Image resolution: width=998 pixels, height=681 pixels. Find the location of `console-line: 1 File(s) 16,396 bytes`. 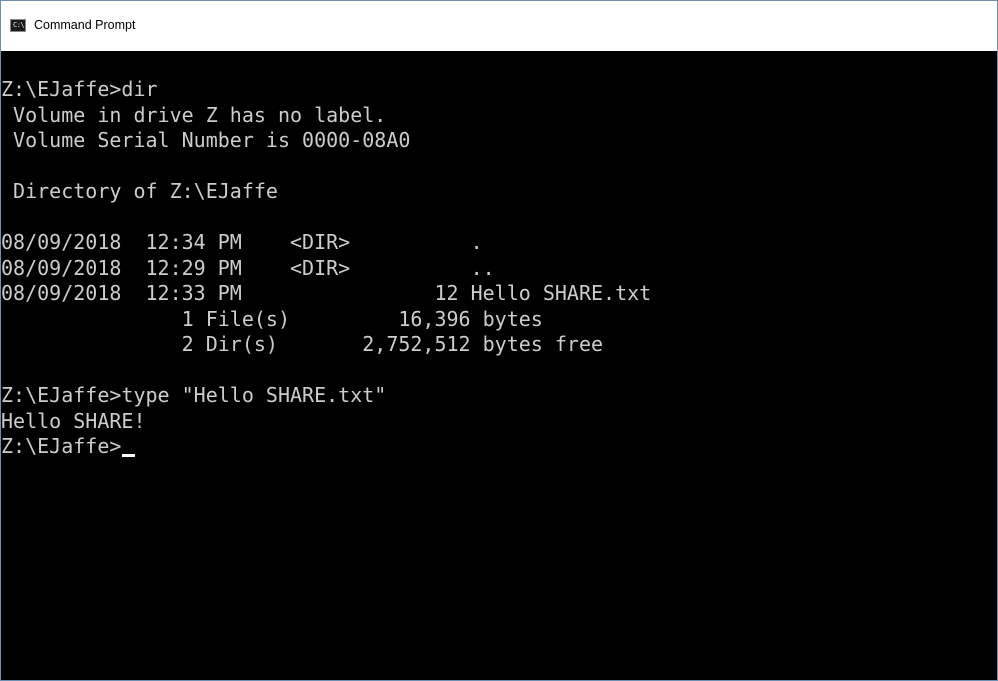

console-line: 1 File(s) 16,396 bytes is located at coordinates (272, 318).